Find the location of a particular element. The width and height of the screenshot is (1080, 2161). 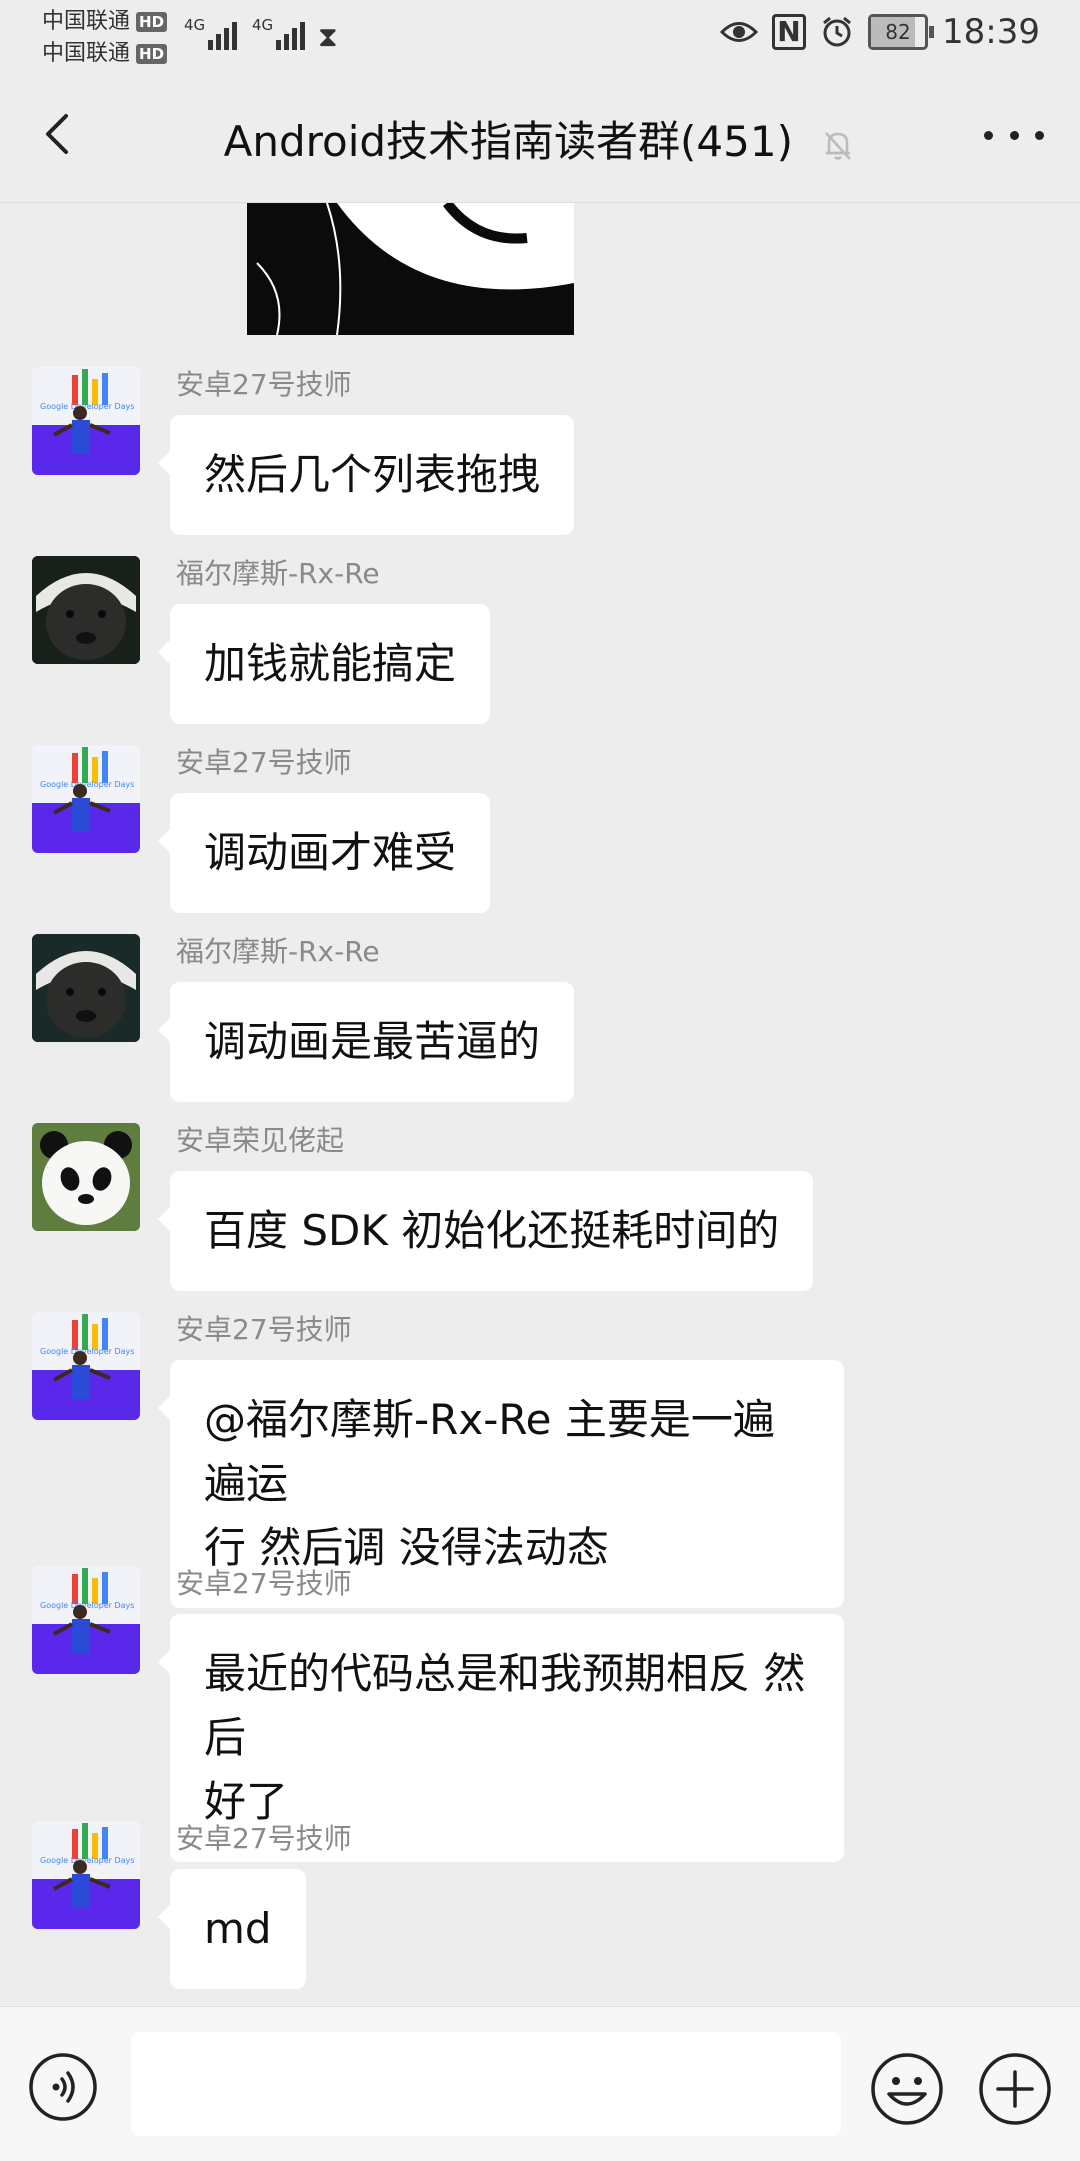

clock: 18:39 is located at coordinates (991, 32).